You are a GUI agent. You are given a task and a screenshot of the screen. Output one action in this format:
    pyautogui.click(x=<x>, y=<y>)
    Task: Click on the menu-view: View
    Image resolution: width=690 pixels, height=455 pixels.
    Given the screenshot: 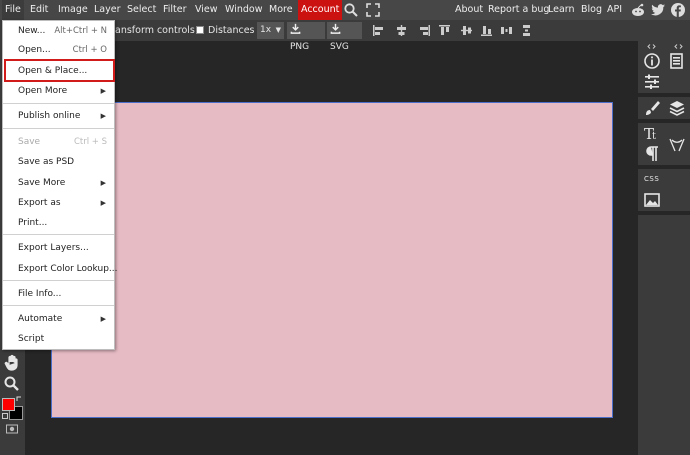 What is the action you would take?
    pyautogui.click(x=206, y=10)
    